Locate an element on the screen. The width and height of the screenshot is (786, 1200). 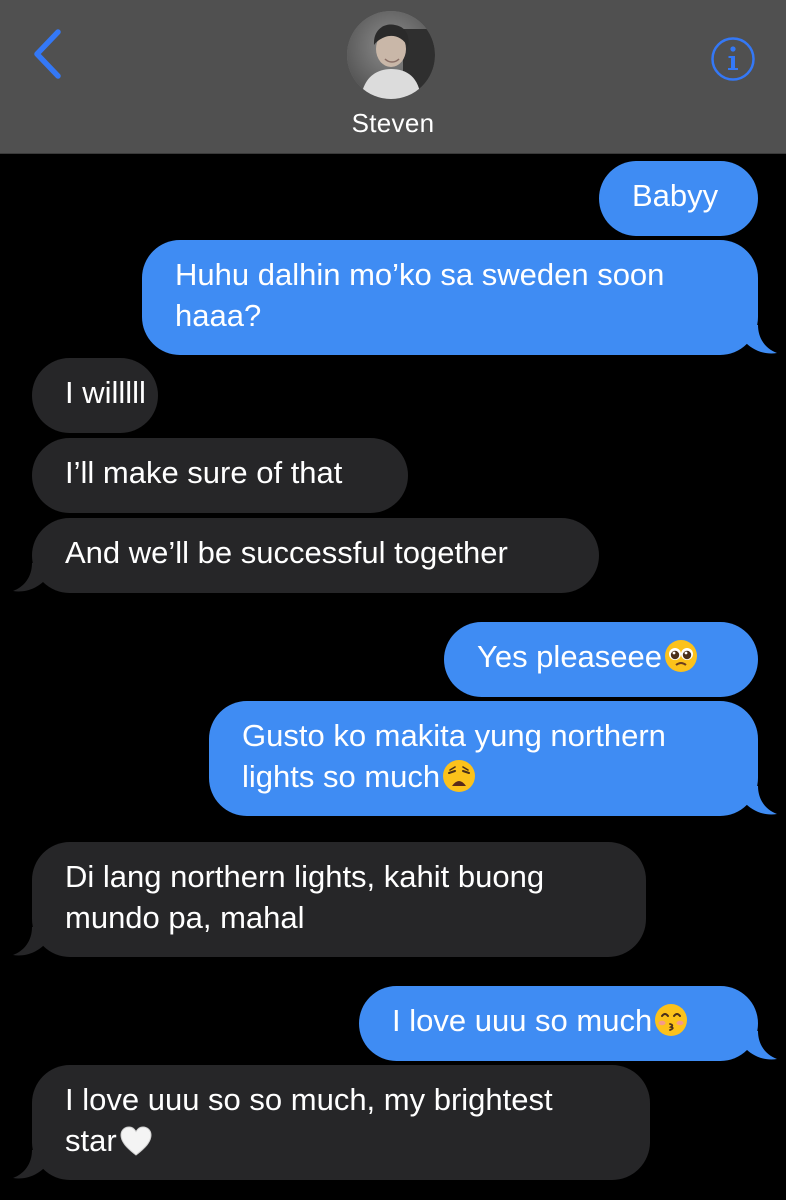
weary-face-icon is located at coordinates (459, 776).